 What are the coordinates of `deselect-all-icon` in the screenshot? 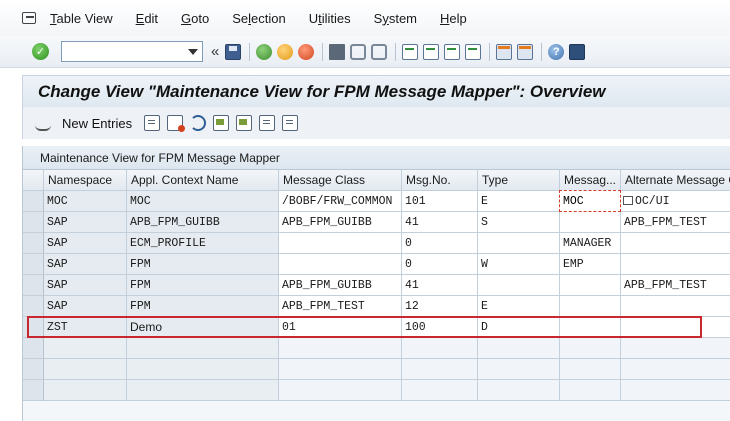 It's located at (267, 123).